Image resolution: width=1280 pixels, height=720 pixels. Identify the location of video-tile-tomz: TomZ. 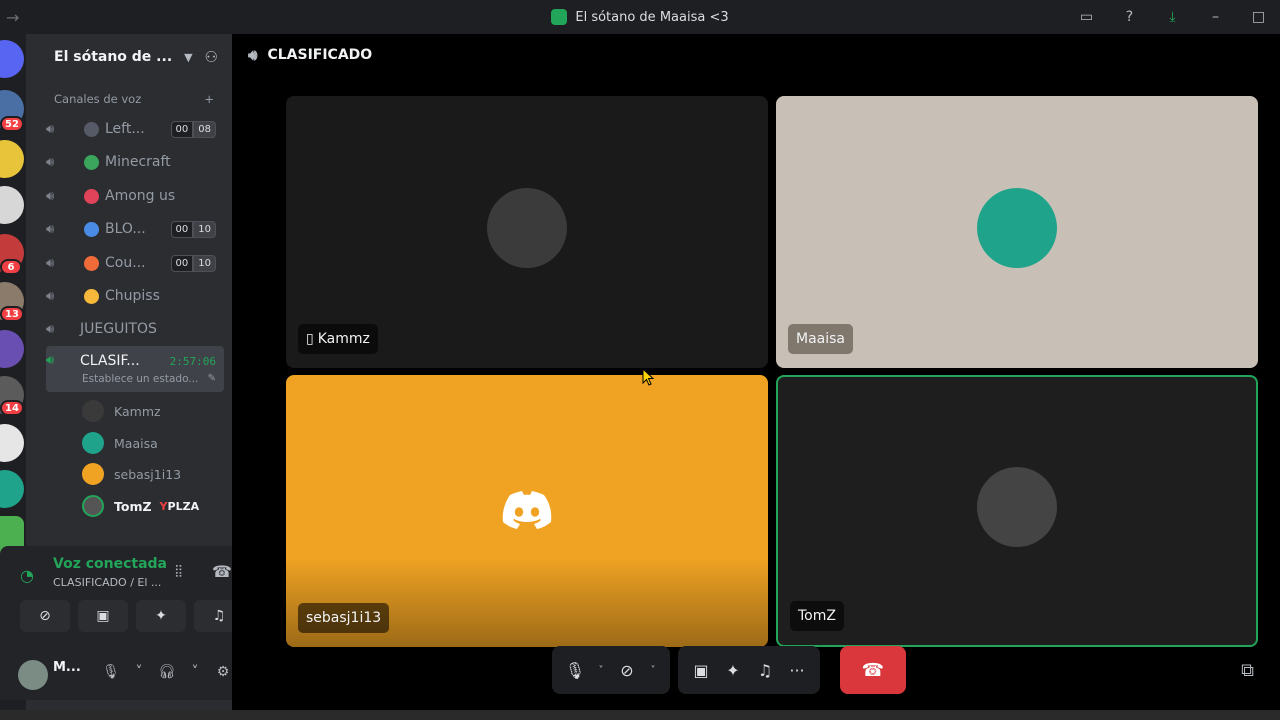
(1017, 511).